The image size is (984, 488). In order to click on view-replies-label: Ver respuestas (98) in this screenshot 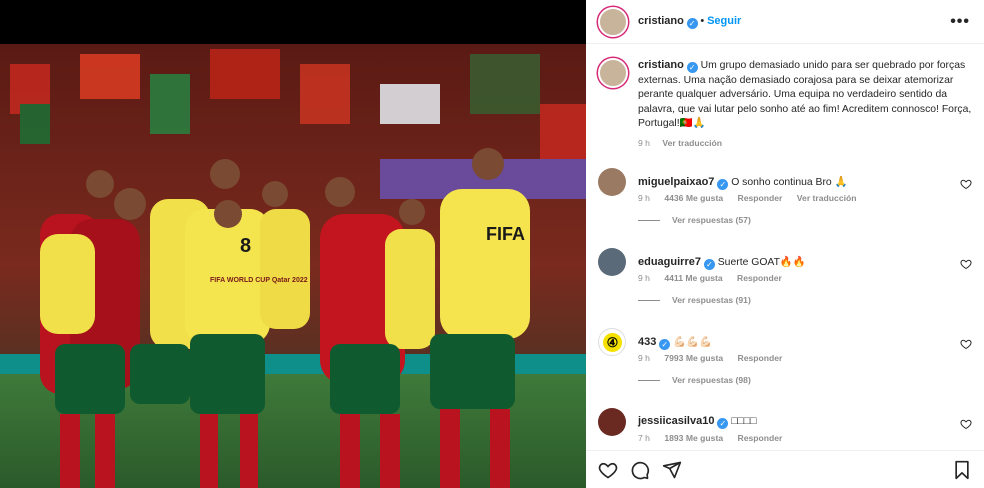, I will do `click(711, 380)`.